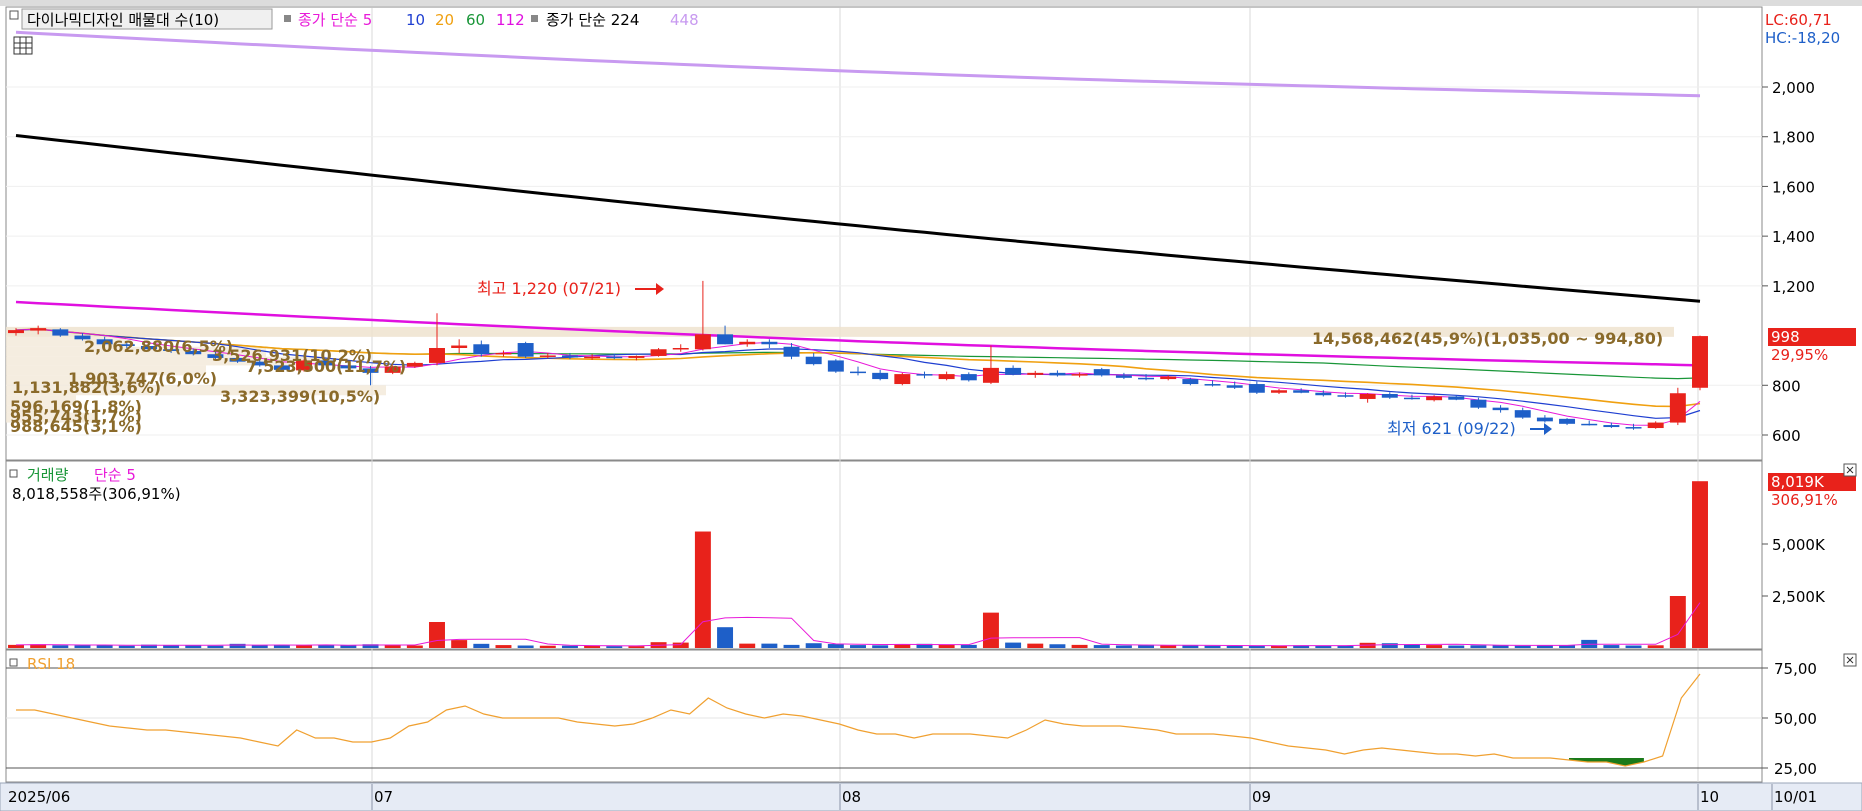 This screenshot has width=1862, height=811. What do you see at coordinates (549, 288) in the screenshot?
I see `high-annotation: 최고 1,220 (07/21)` at bounding box center [549, 288].